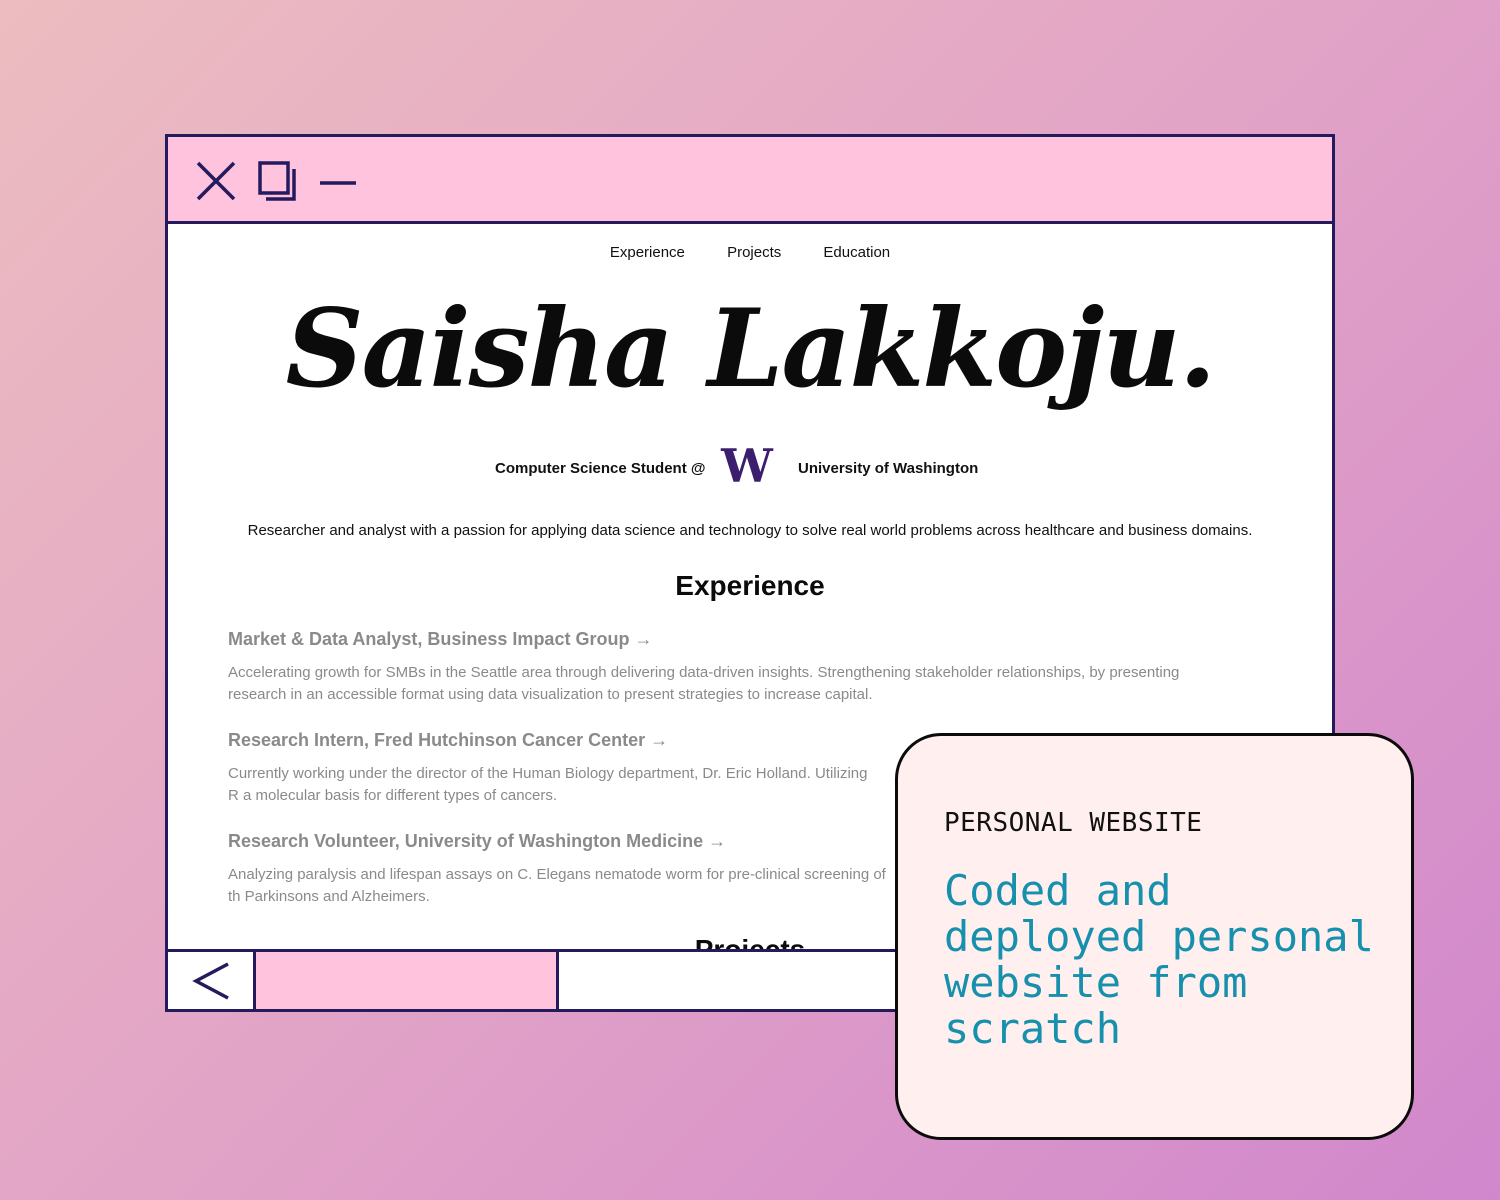 This screenshot has width=1500, height=1200. I want to click on uw-logo-letter: W, so click(747, 466).